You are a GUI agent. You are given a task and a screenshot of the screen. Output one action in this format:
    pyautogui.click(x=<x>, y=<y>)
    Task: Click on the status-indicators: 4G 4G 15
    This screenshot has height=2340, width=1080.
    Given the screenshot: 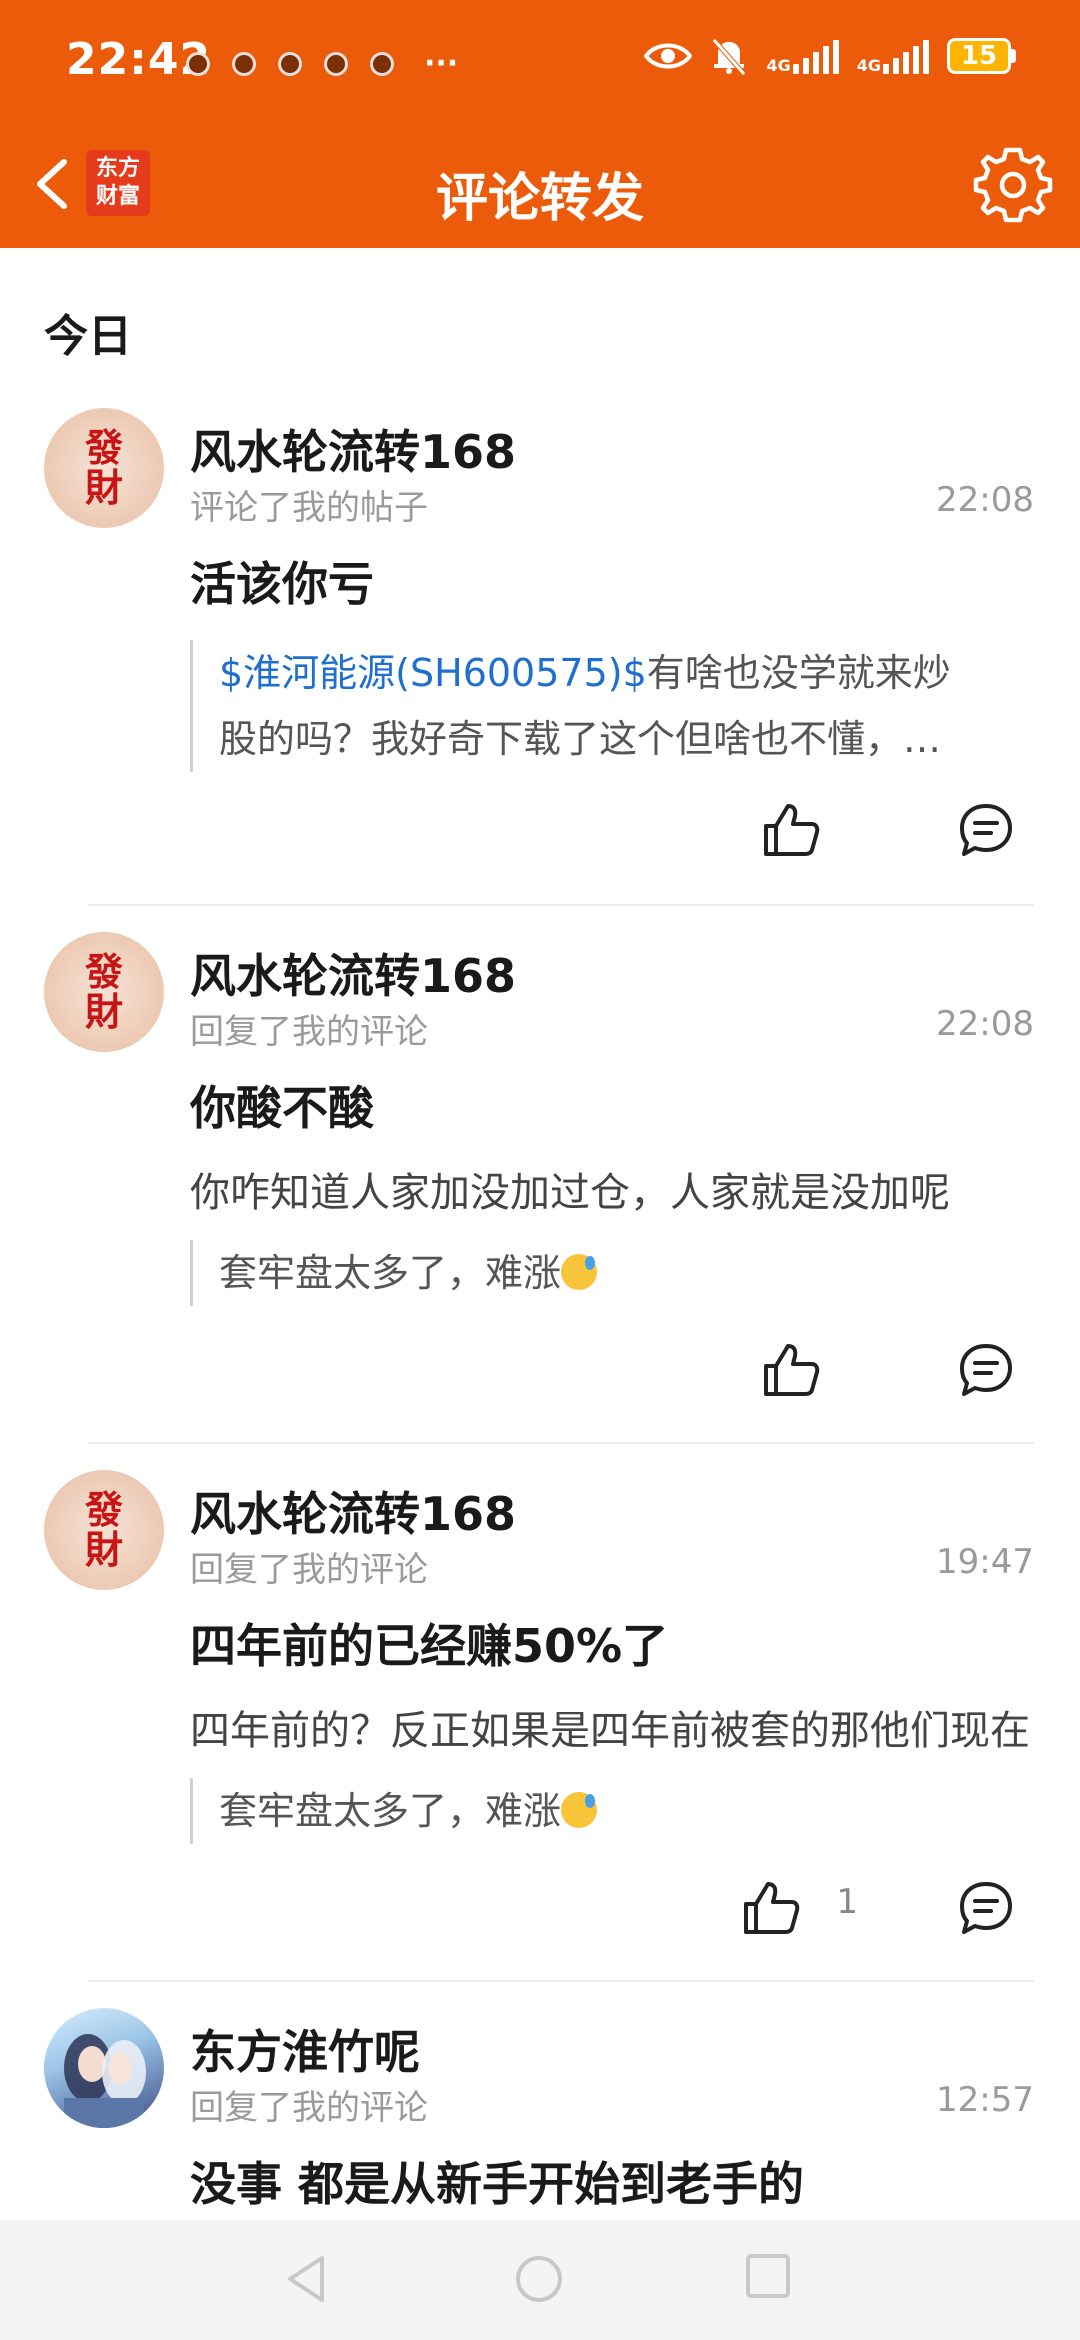 What is the action you would take?
    pyautogui.click(x=830, y=56)
    